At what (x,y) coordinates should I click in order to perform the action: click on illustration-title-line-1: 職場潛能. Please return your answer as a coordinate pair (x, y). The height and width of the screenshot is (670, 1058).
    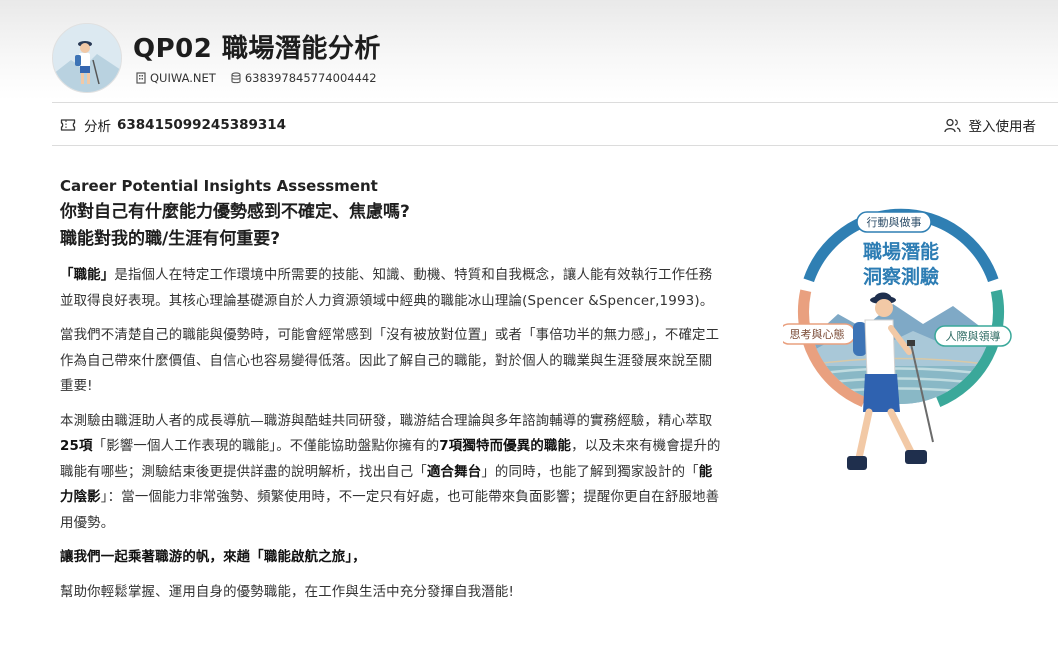
    Looking at the image, I should click on (901, 251).